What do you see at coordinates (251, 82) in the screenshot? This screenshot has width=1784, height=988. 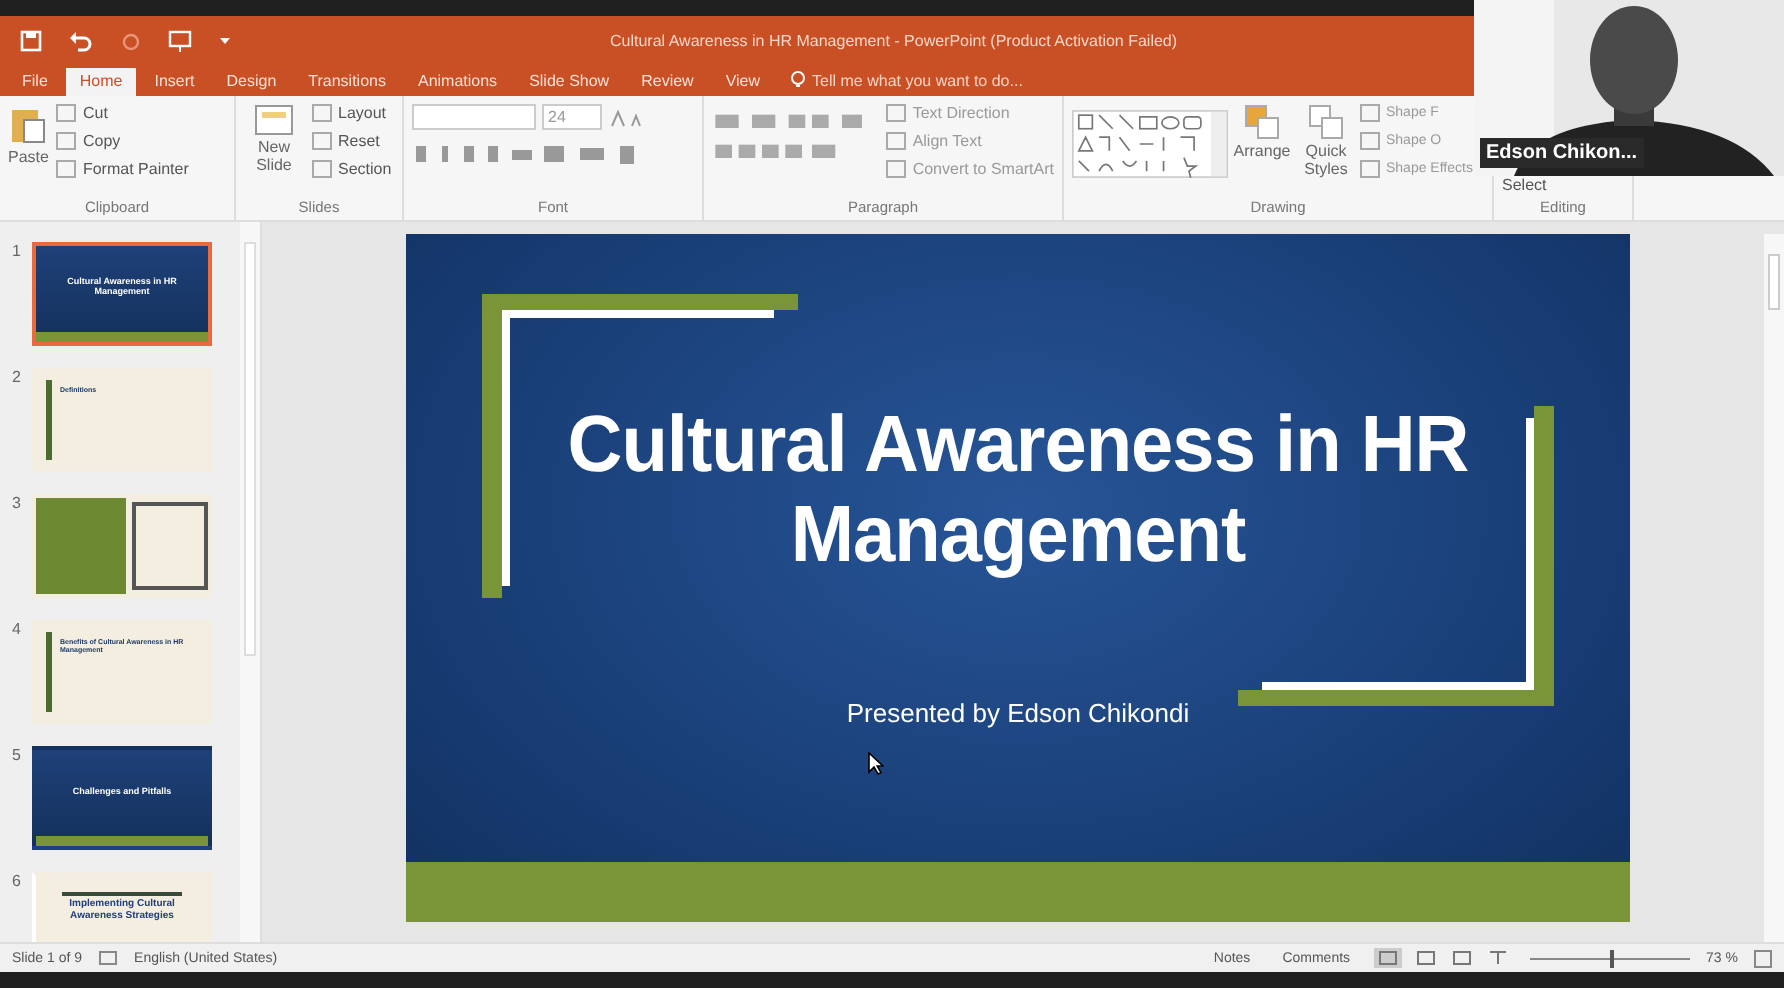 I see `ribbon-tab: Design` at bounding box center [251, 82].